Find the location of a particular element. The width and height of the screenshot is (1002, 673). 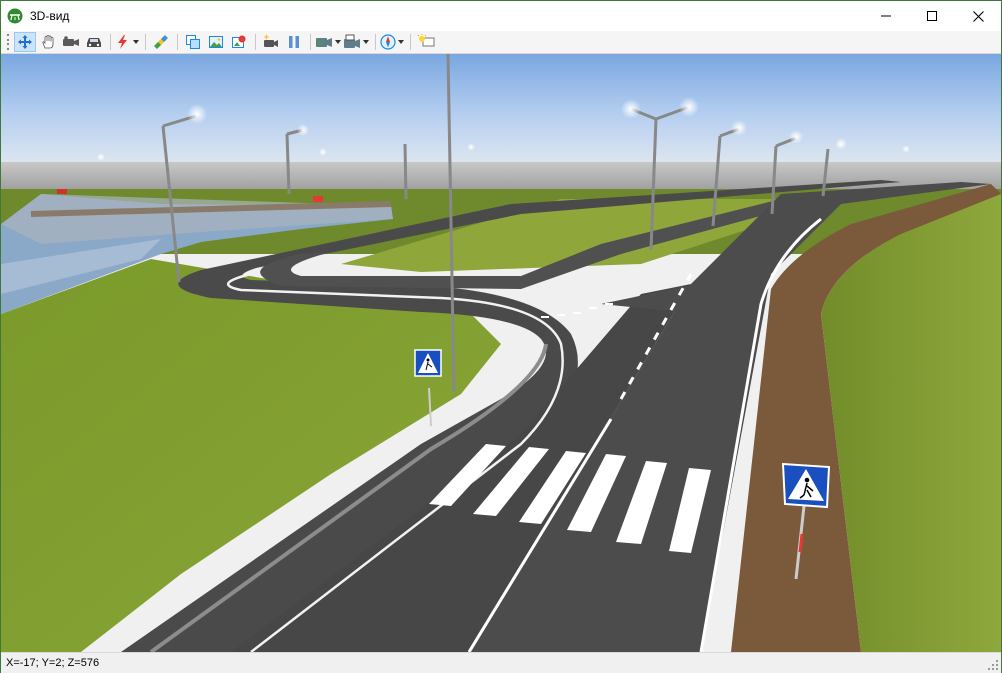

video-camera-icon is located at coordinates (270, 40).